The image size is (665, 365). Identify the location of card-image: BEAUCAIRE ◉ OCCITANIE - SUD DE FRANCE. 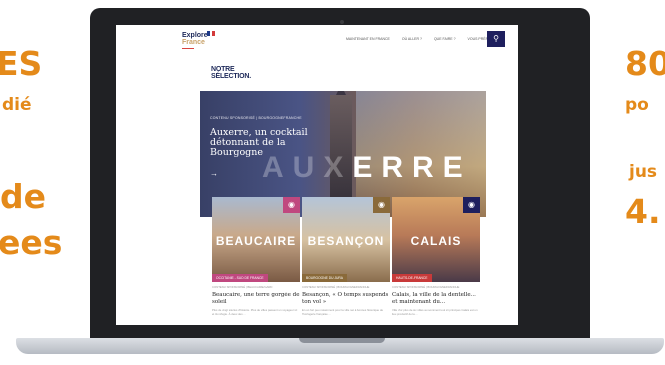
(256, 239).